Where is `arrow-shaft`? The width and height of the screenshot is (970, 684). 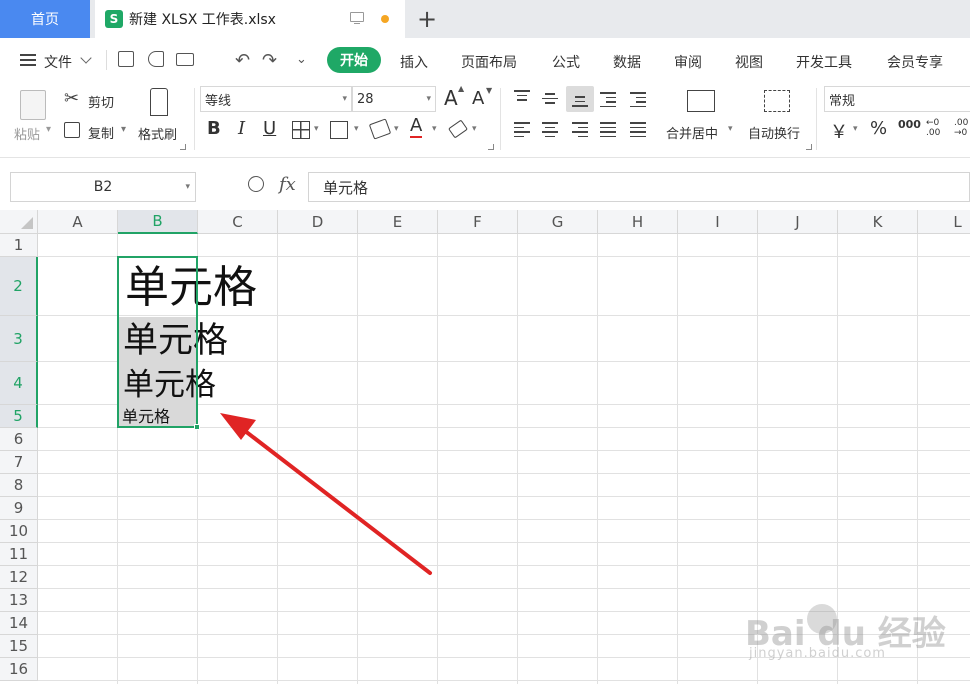
arrow-shaft is located at coordinates (333, 498).